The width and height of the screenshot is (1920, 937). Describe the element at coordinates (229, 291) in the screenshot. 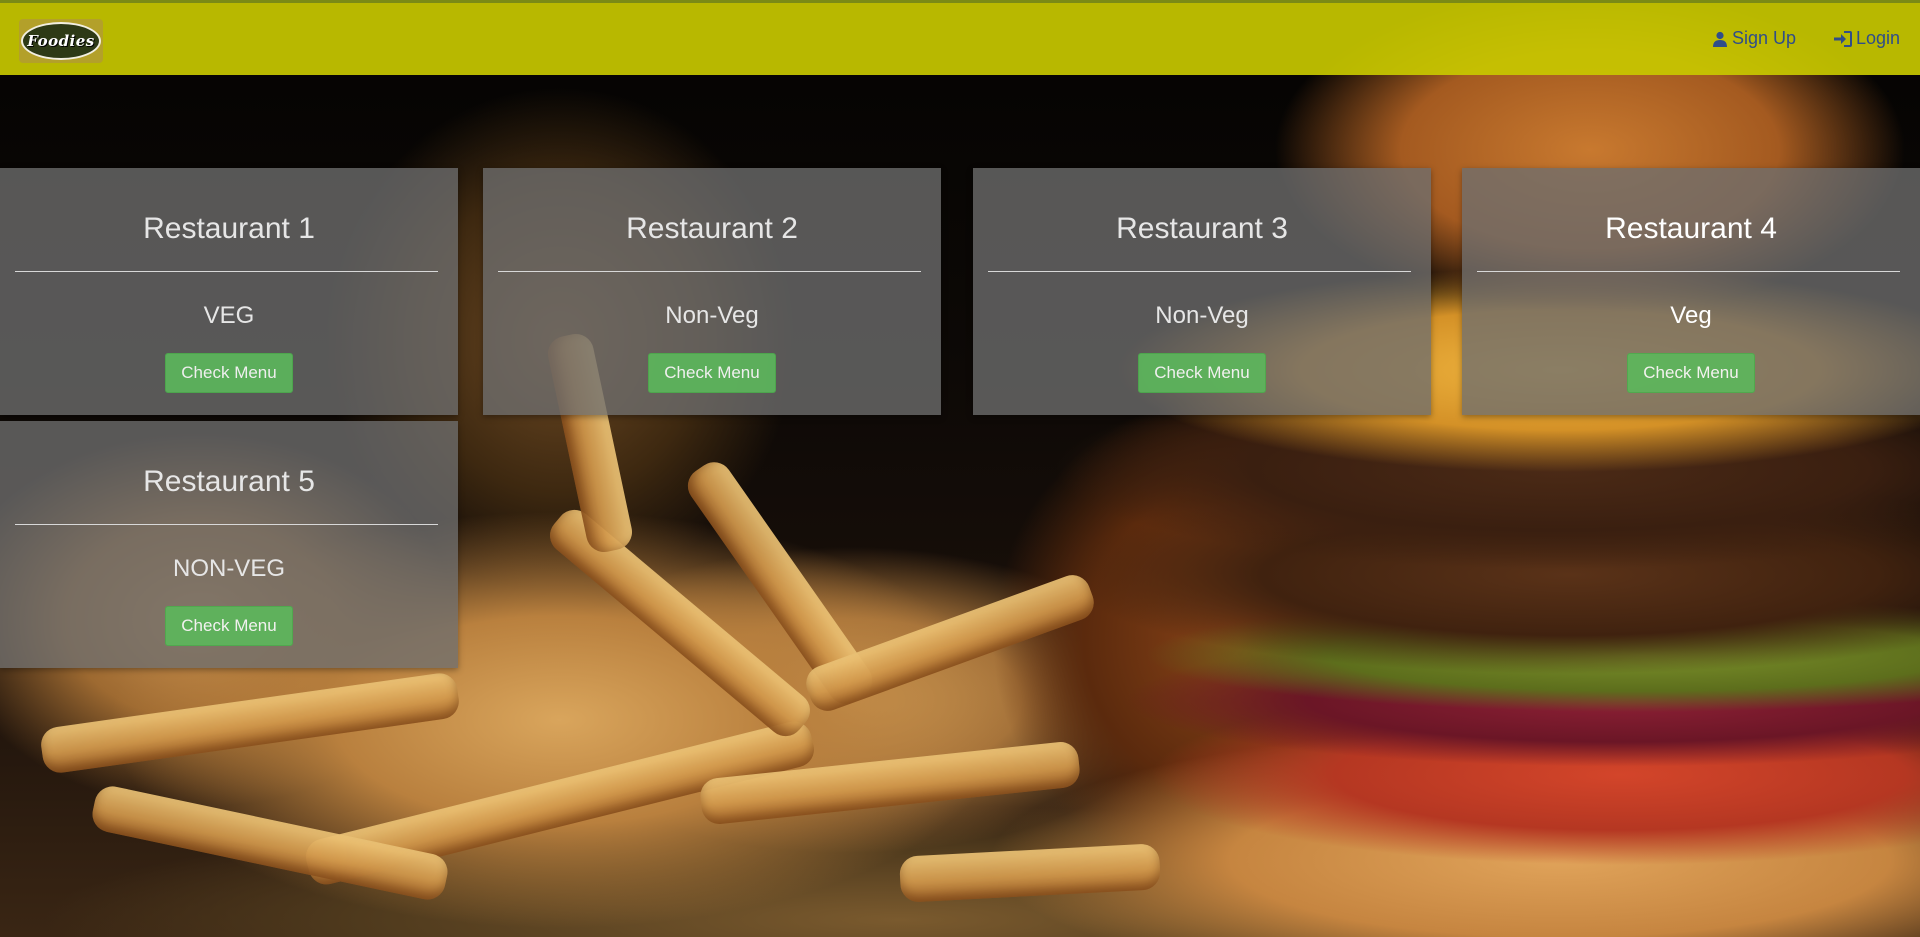

I see `restaurant-card: Restaurant 1 VEG Check Menu` at that location.